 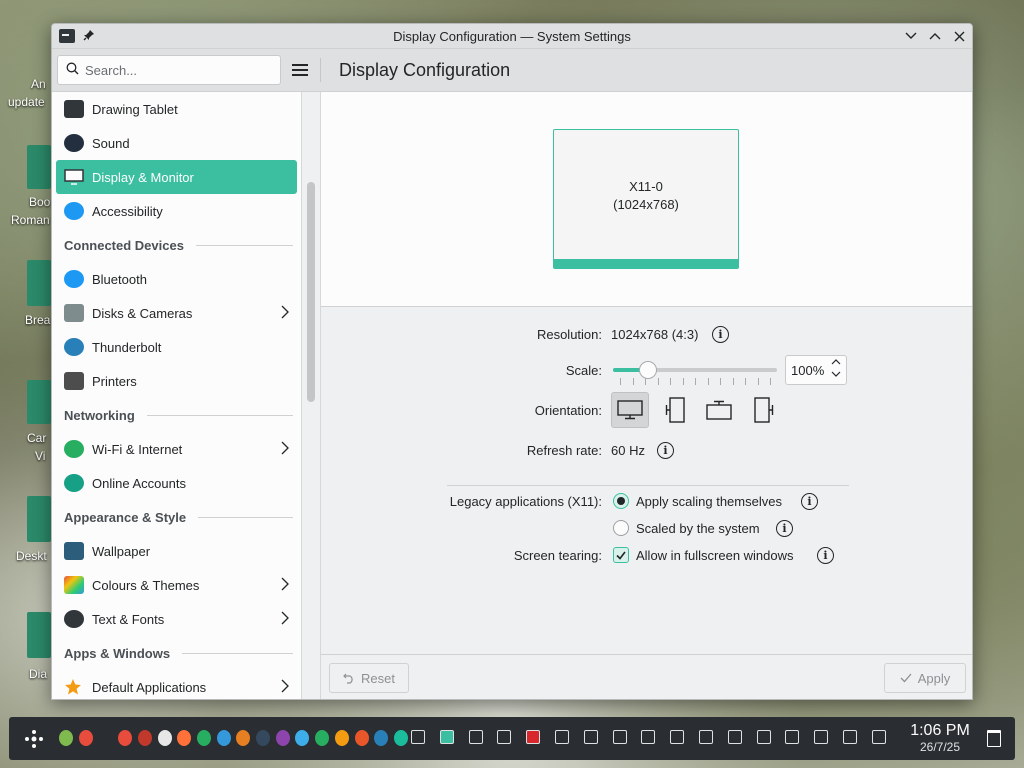 What do you see at coordinates (176, 211) in the screenshot?
I see `sidebar-item-accessibility: Accessibility` at bounding box center [176, 211].